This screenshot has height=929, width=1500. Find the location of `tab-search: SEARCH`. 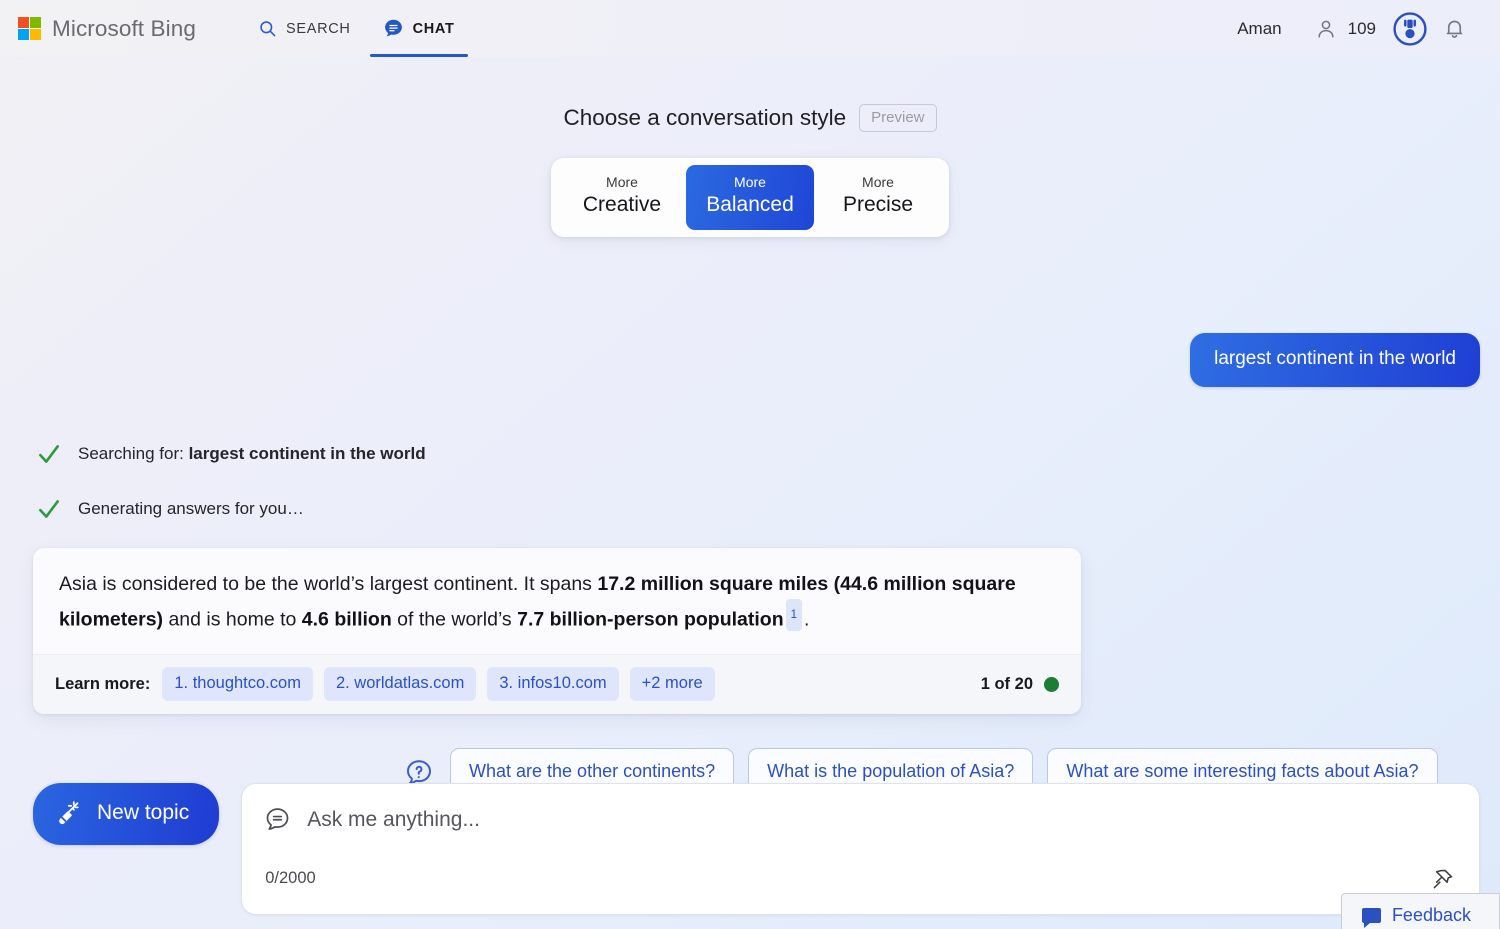

tab-search: SEARCH is located at coordinates (304, 28).